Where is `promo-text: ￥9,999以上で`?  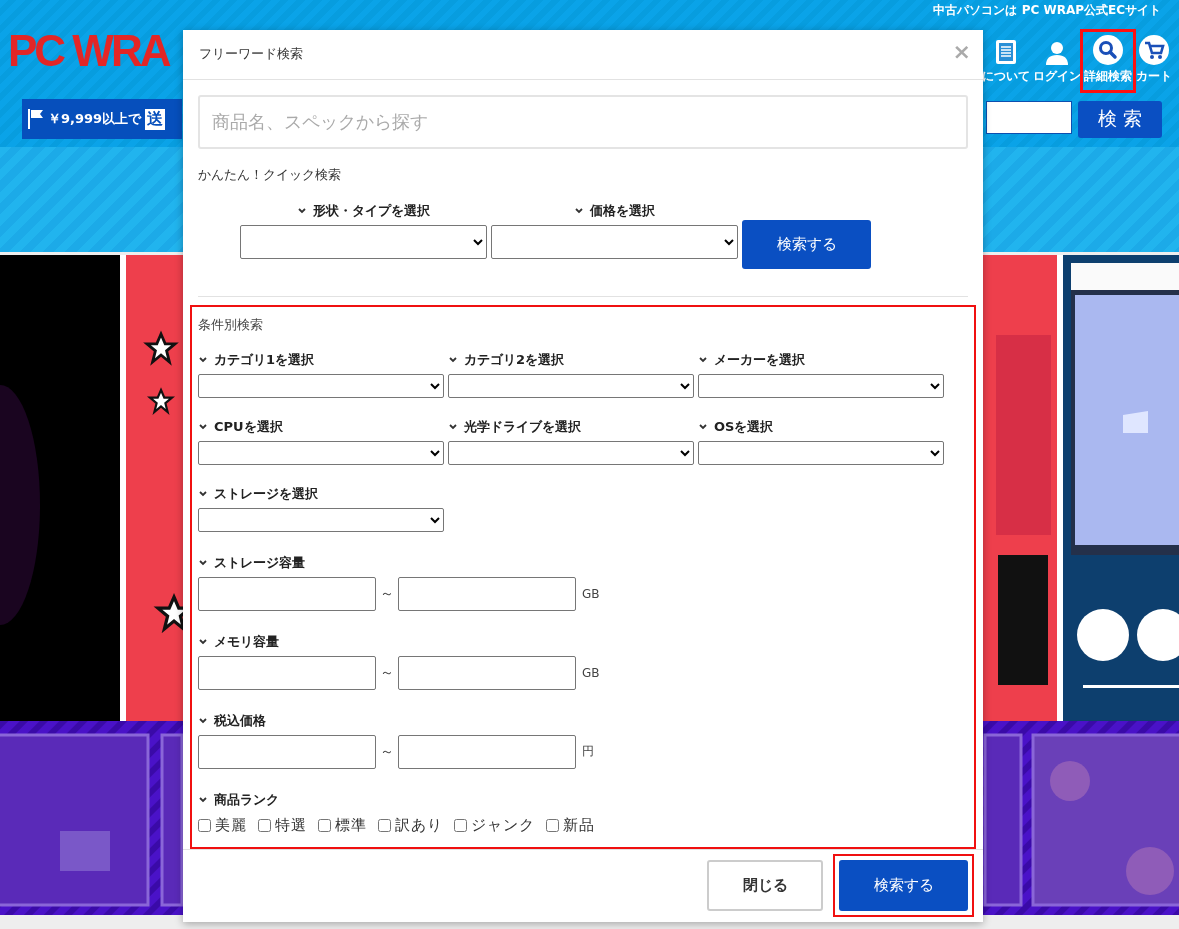
promo-text: ￥9,999以上で is located at coordinates (95, 119).